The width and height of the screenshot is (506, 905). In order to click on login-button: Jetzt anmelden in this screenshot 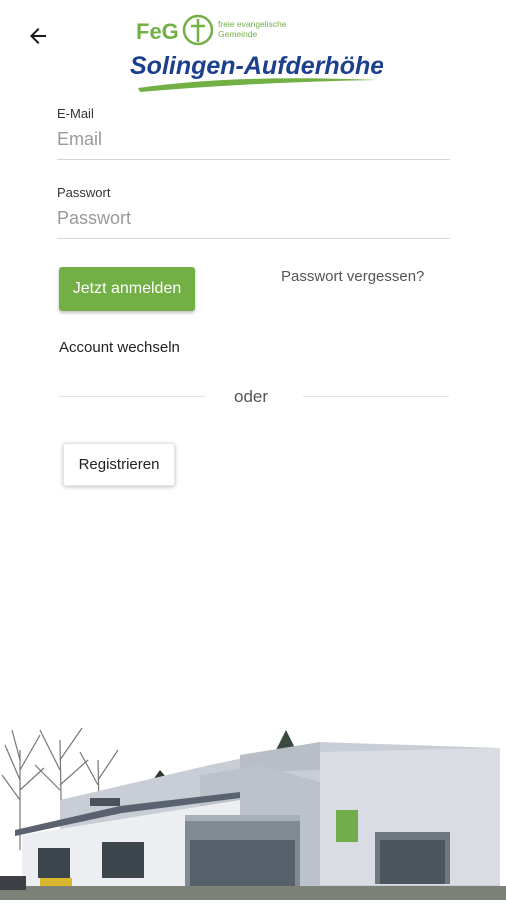, I will do `click(127, 289)`.